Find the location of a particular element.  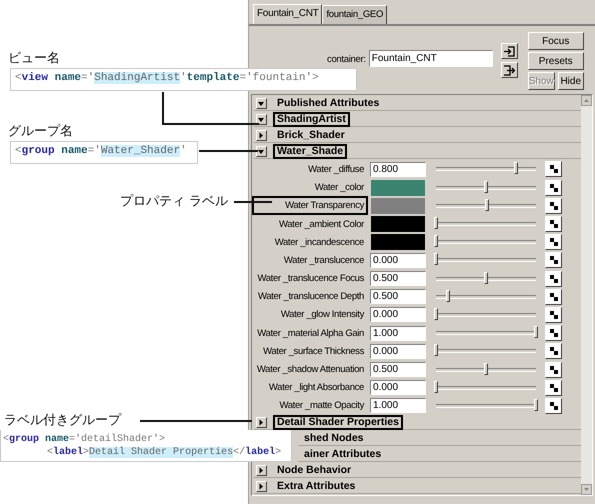

code-line: <label>Detail Shader Properties</label> is located at coordinates (164, 452).